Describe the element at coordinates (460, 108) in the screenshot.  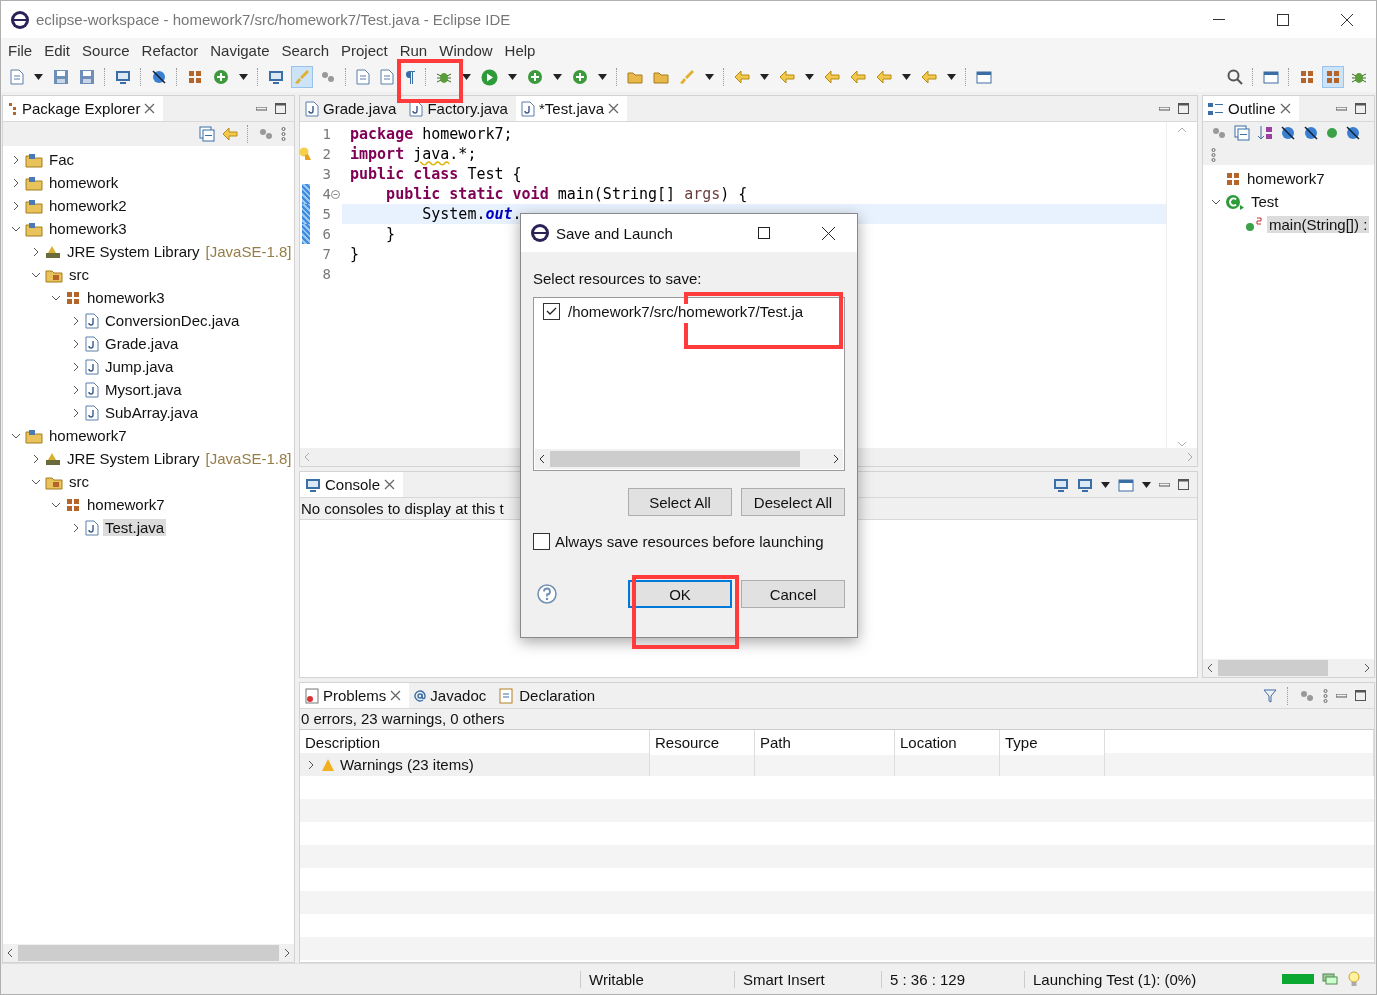
I see `editor-tab: Factory.java` at that location.